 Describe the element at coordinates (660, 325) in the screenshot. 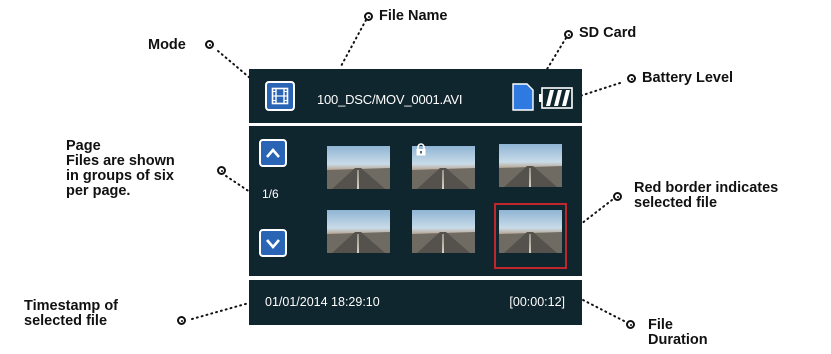

I see `callout-duration-line-1: File` at that location.